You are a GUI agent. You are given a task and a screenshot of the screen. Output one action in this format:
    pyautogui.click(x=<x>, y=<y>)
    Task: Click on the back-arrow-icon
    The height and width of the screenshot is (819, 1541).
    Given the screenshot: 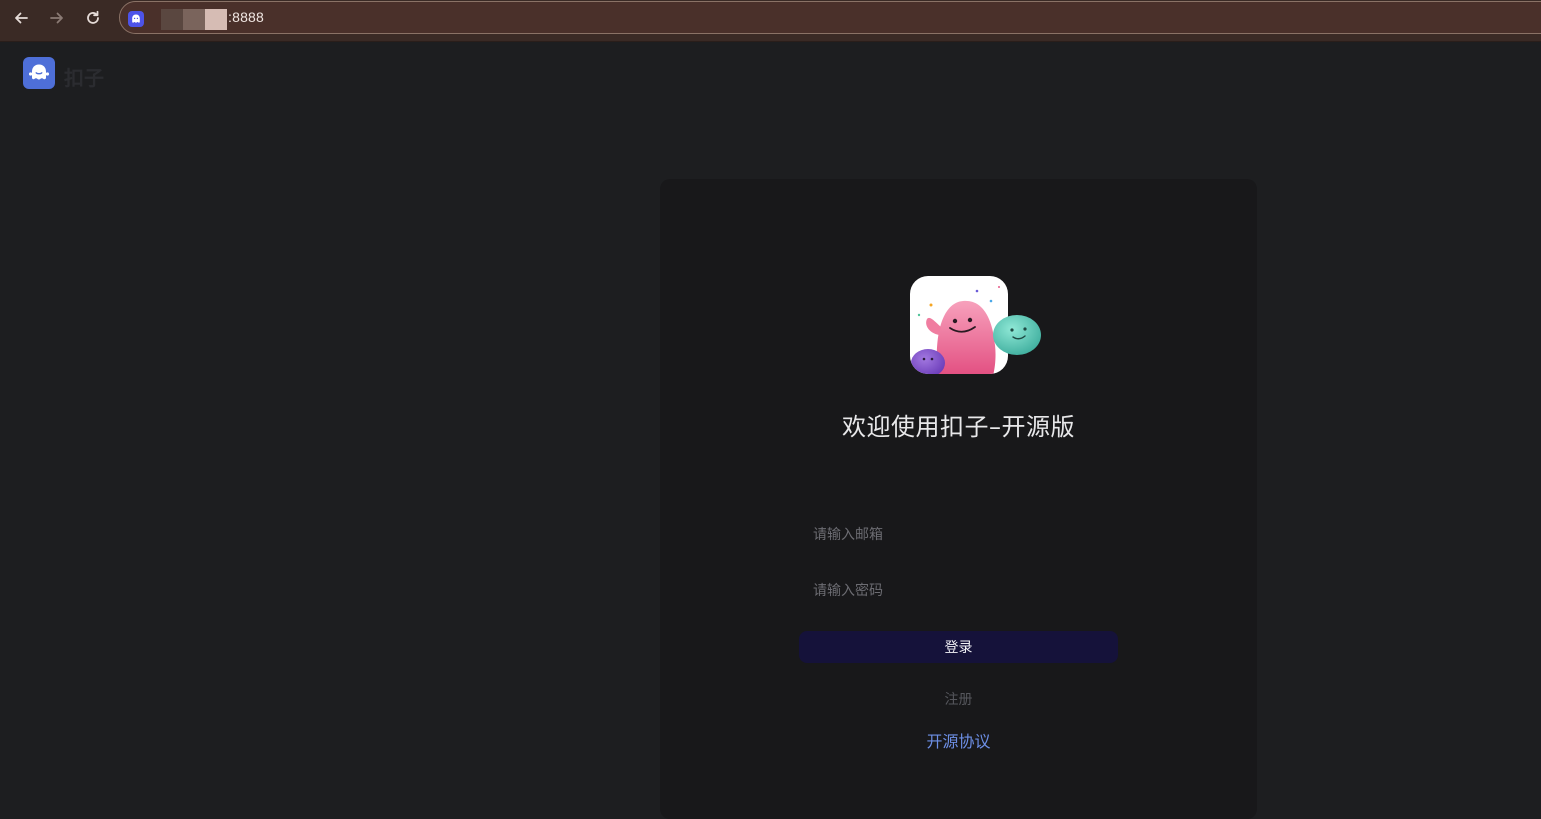 What is the action you would take?
    pyautogui.click(x=21, y=18)
    